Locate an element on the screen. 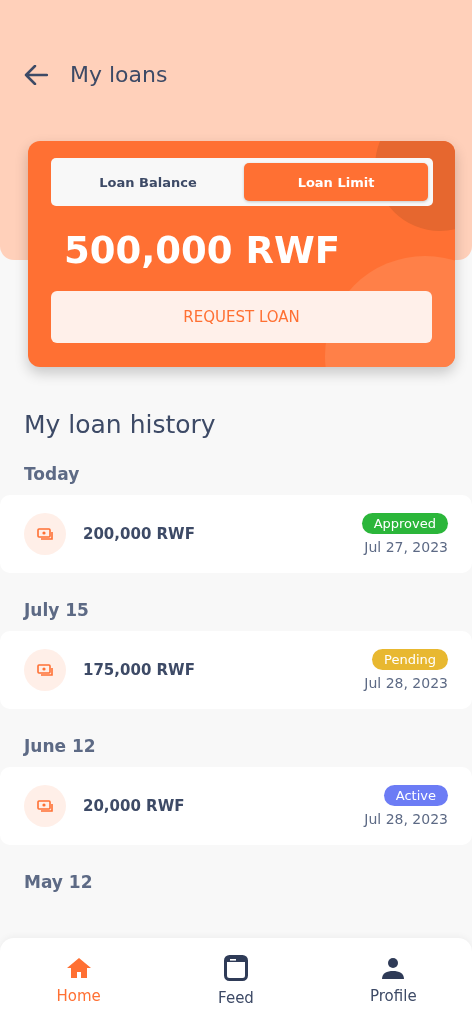  date-heading: June 12 is located at coordinates (60, 746).